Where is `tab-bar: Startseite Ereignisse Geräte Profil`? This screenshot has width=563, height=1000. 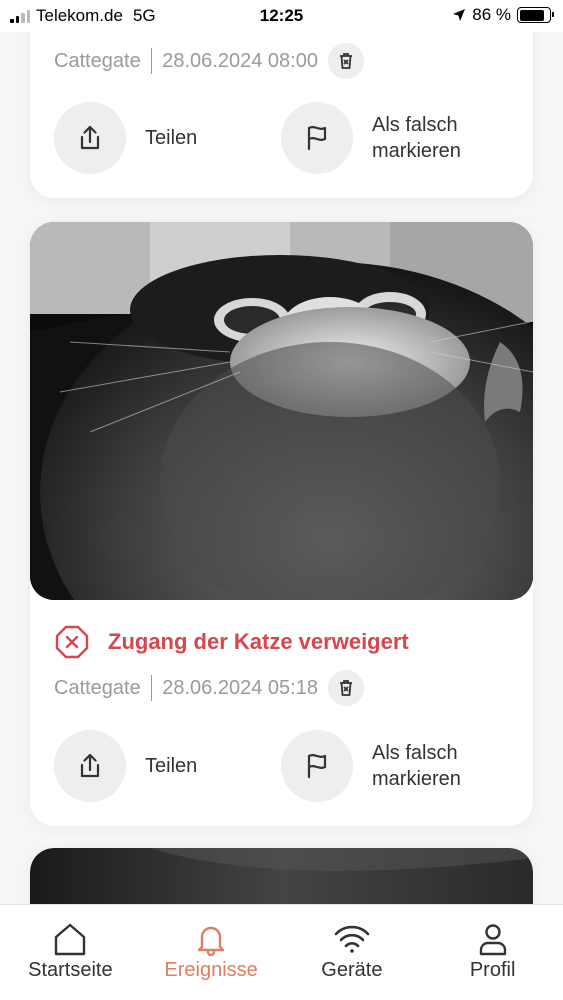
tab-bar: Startseite Ereignisse Geräte Profil is located at coordinates (281, 952).